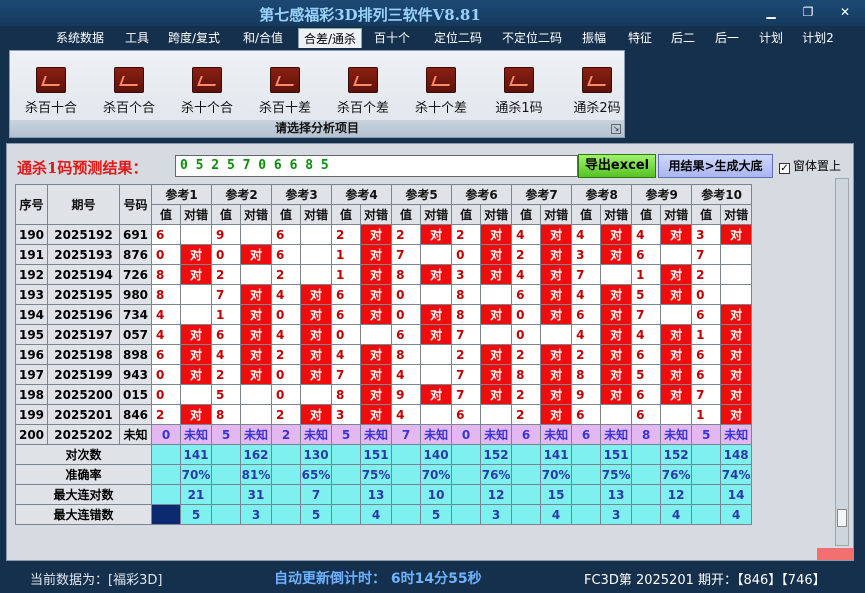 The height and width of the screenshot is (593, 865). What do you see at coordinates (771, 12) in the screenshot?
I see `minimize-icon: ▁` at bounding box center [771, 12].